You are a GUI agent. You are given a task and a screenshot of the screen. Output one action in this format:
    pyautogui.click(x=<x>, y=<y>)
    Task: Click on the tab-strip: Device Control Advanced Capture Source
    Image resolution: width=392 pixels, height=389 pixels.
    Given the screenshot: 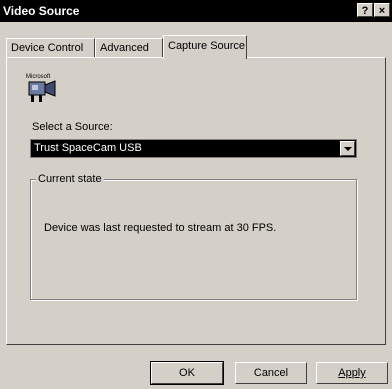 What is the action you would take?
    pyautogui.click(x=196, y=47)
    